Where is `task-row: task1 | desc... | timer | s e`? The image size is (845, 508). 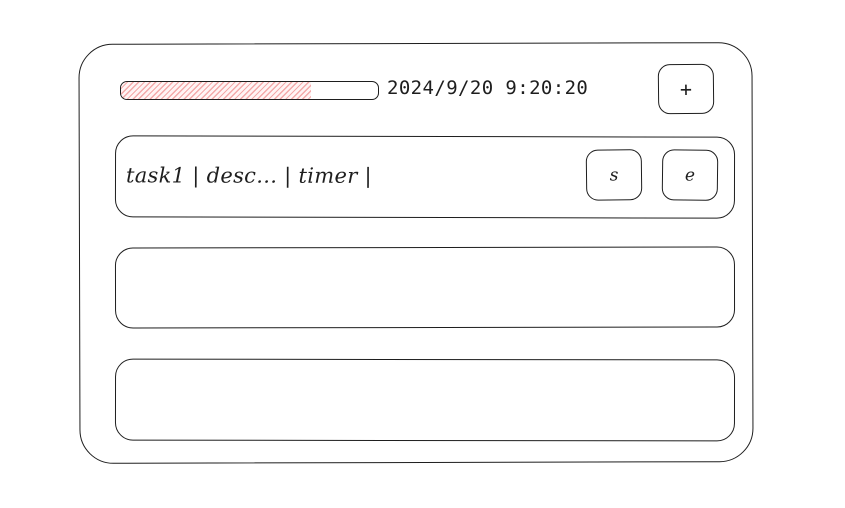 task-row: task1 | desc... | timer | s e is located at coordinates (425, 177).